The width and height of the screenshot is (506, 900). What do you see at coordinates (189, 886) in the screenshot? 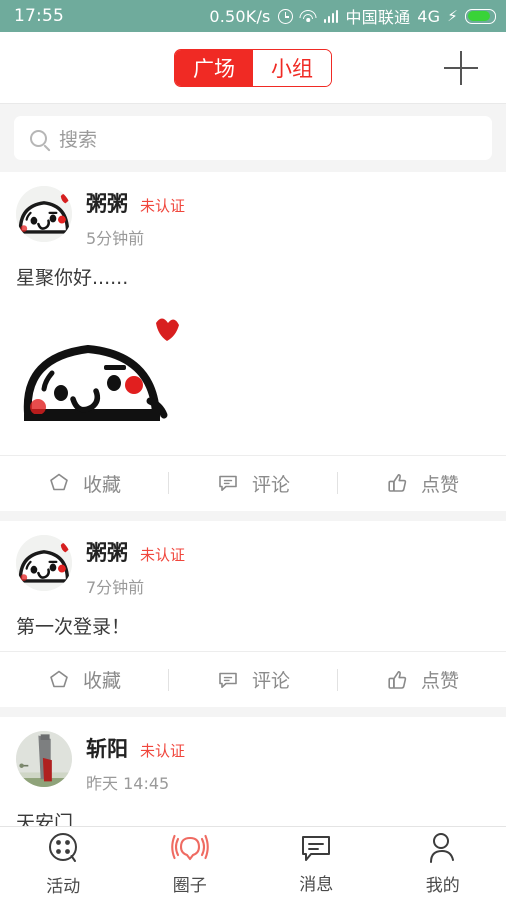
I see `tab-circle-label: 圈子` at bounding box center [189, 886].